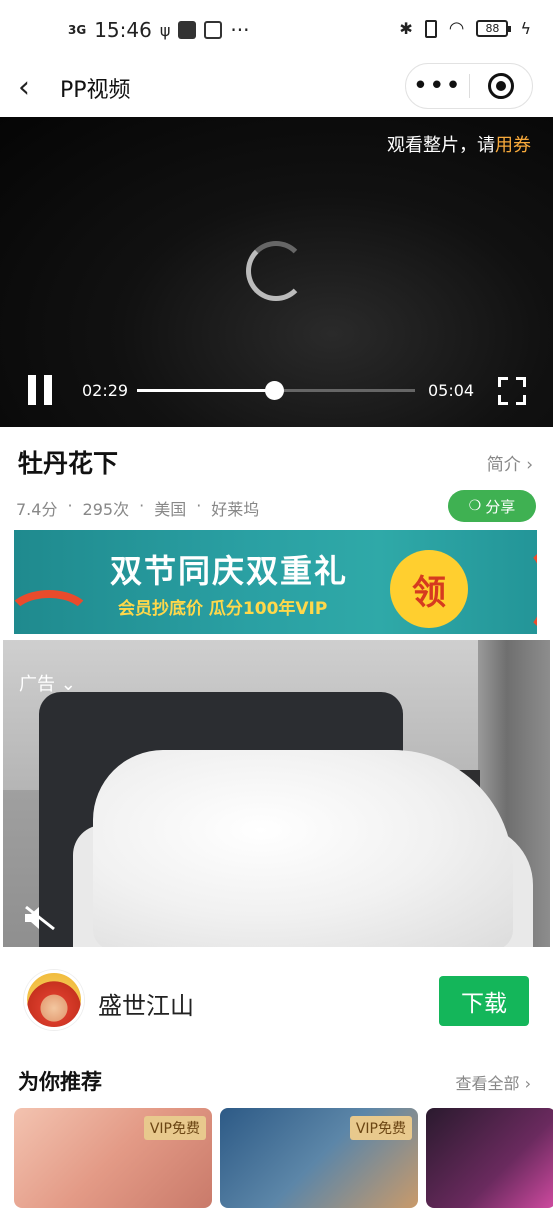 The width and height of the screenshot is (553, 1208). I want to click on banner-headline: 双节同庆双重礼, so click(229, 571).